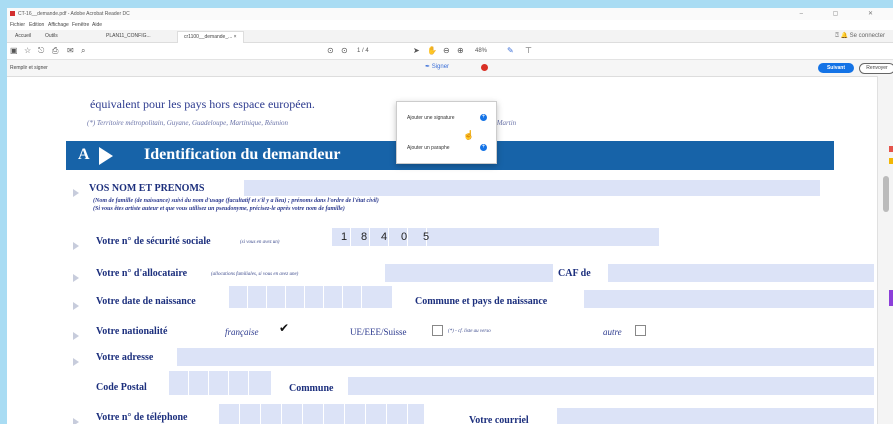  I want to click on postal-code-label: Code Postal, so click(121, 387).